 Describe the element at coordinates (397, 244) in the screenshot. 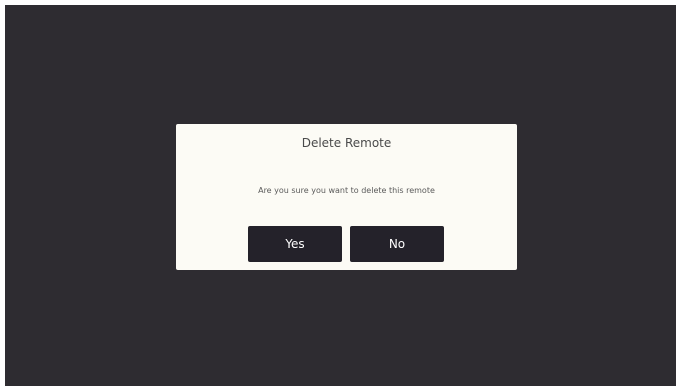

I see `no-button: No` at that location.